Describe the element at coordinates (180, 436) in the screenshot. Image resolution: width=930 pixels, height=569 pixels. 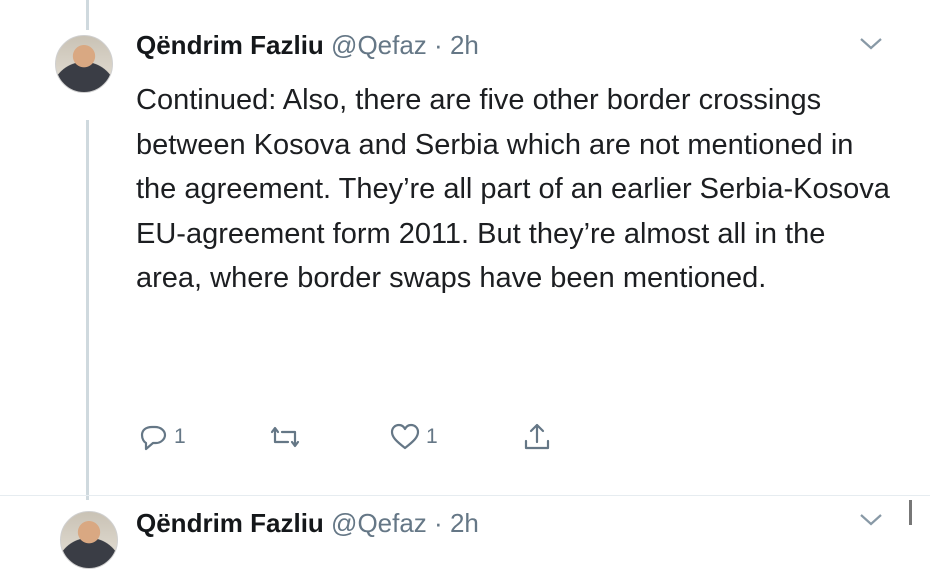
I see `reply-count: 1` at that location.